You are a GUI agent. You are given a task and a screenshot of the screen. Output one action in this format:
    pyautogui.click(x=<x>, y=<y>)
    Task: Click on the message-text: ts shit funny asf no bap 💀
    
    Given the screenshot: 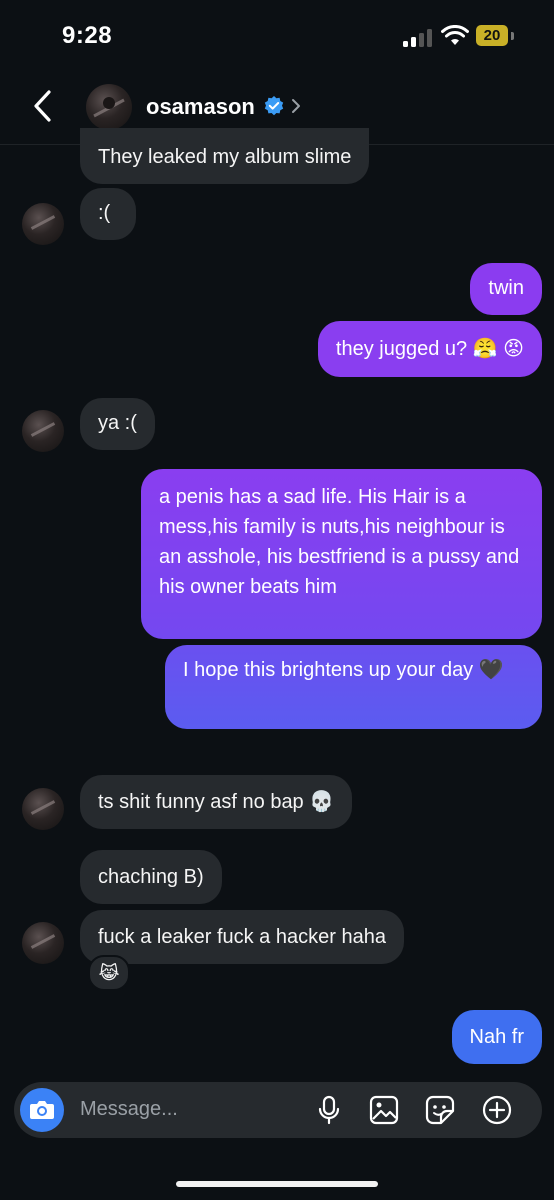 What is the action you would take?
    pyautogui.click(x=216, y=802)
    